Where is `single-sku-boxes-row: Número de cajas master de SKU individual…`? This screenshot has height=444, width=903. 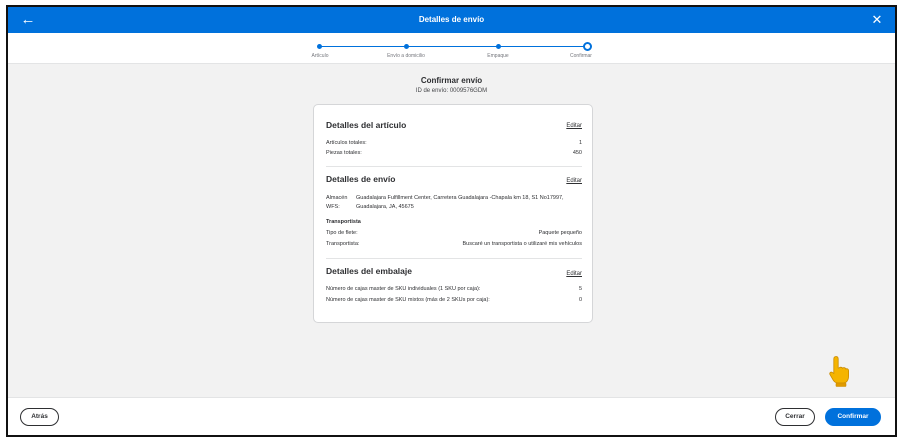
single-sku-boxes-row: Número de cajas master de SKU individual… is located at coordinates (454, 290).